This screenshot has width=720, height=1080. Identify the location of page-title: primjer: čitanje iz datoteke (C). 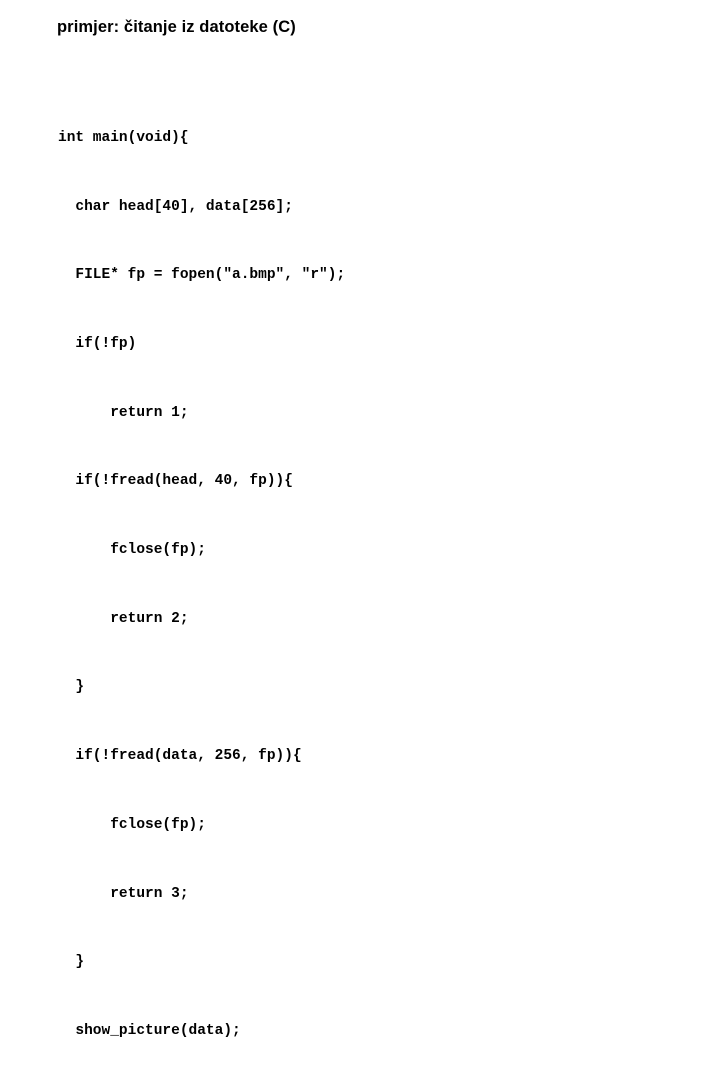
(176, 27).